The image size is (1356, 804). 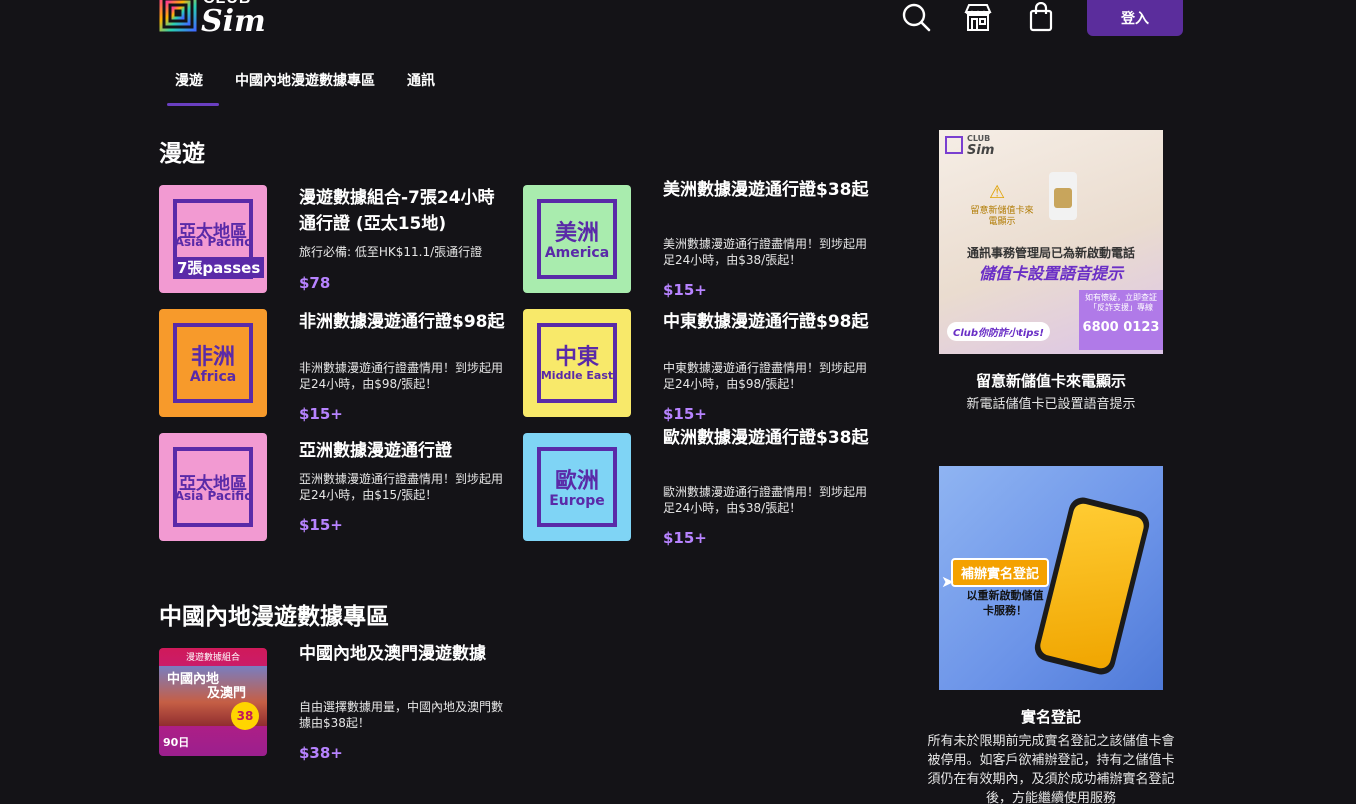 I want to click on product-description: 自由選擇數據用量，中國內地及澳門數據由$38起！, so click(x=401, y=715).